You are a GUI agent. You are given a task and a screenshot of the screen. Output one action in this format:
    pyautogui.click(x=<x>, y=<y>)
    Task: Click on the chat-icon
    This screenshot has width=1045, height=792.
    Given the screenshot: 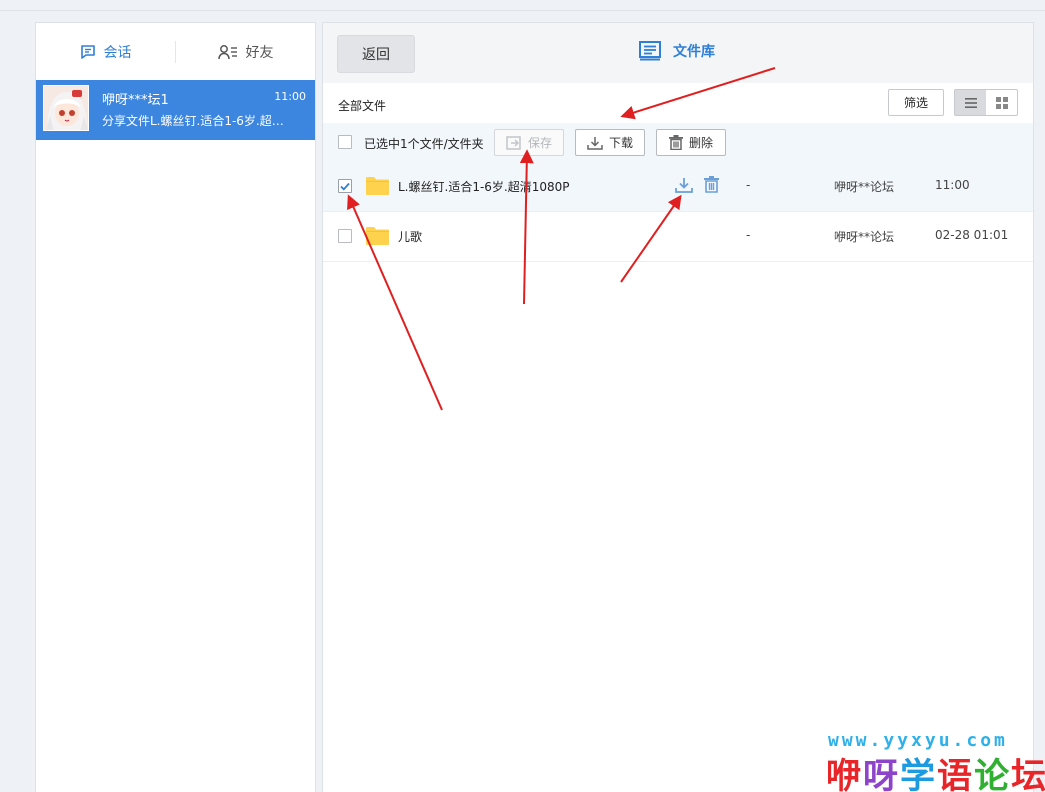 What is the action you would take?
    pyautogui.click(x=87, y=51)
    